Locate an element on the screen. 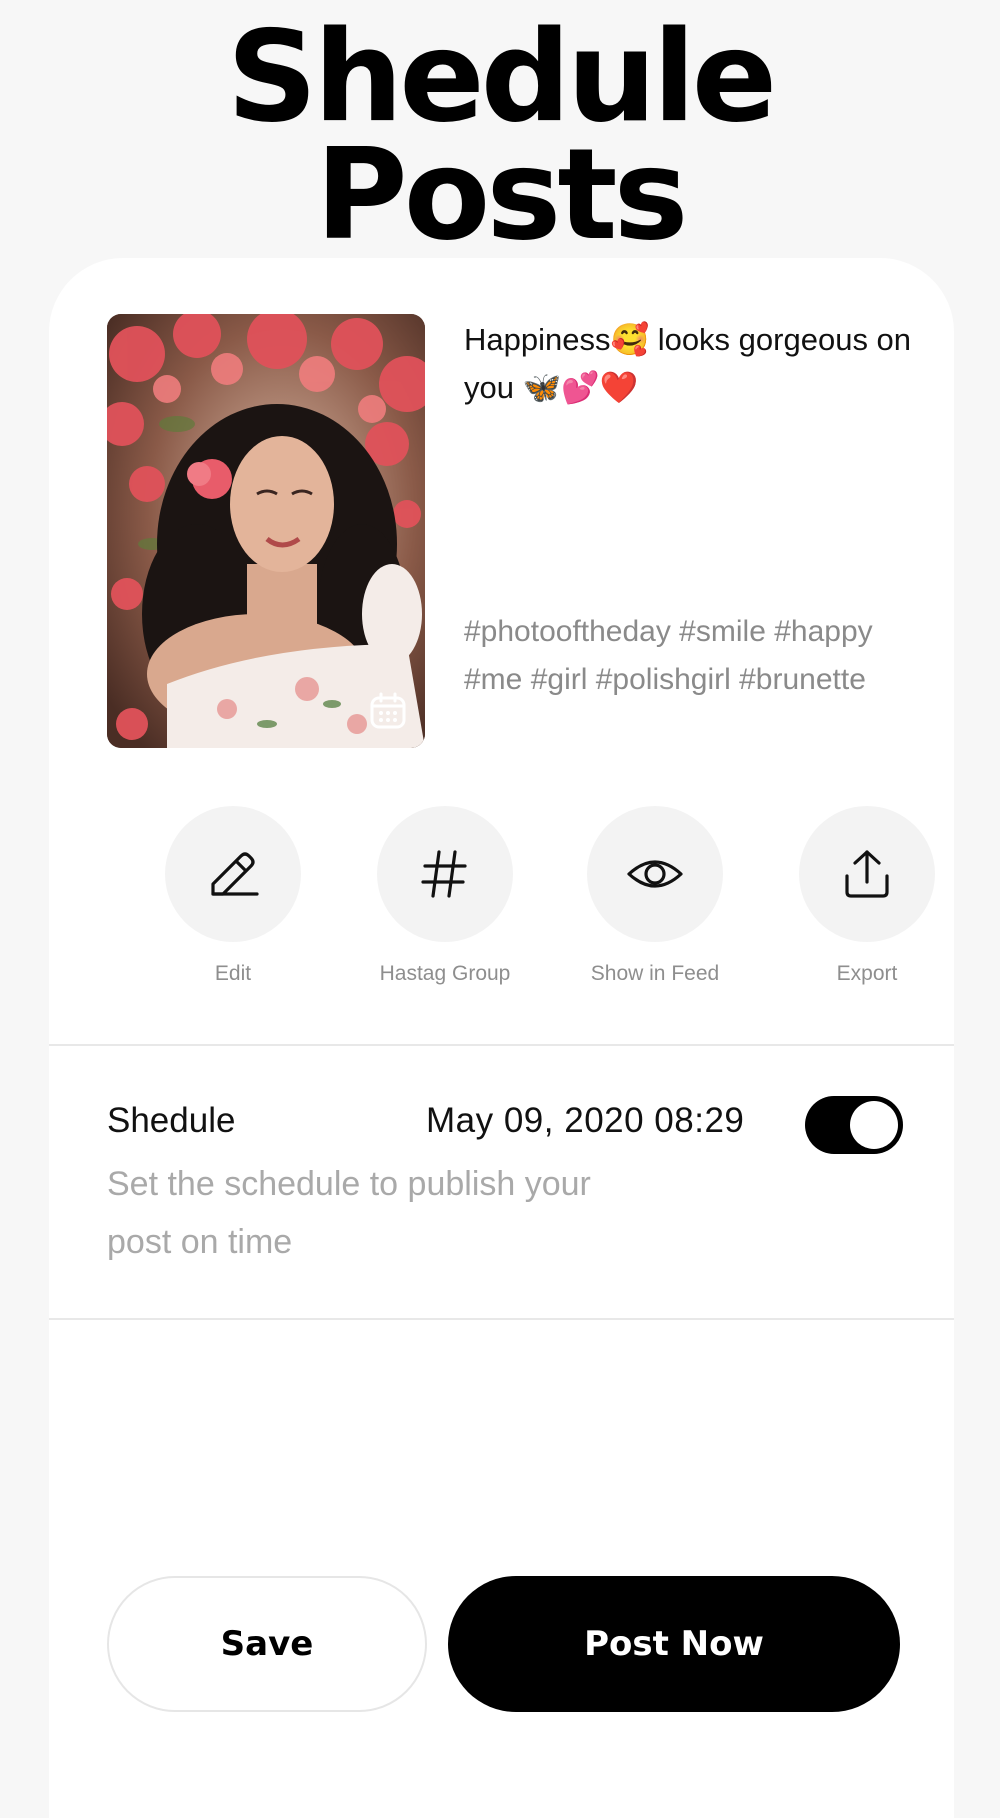 Image resolution: width=1000 pixels, height=1818 pixels. hashtag-icon is located at coordinates (444, 874).